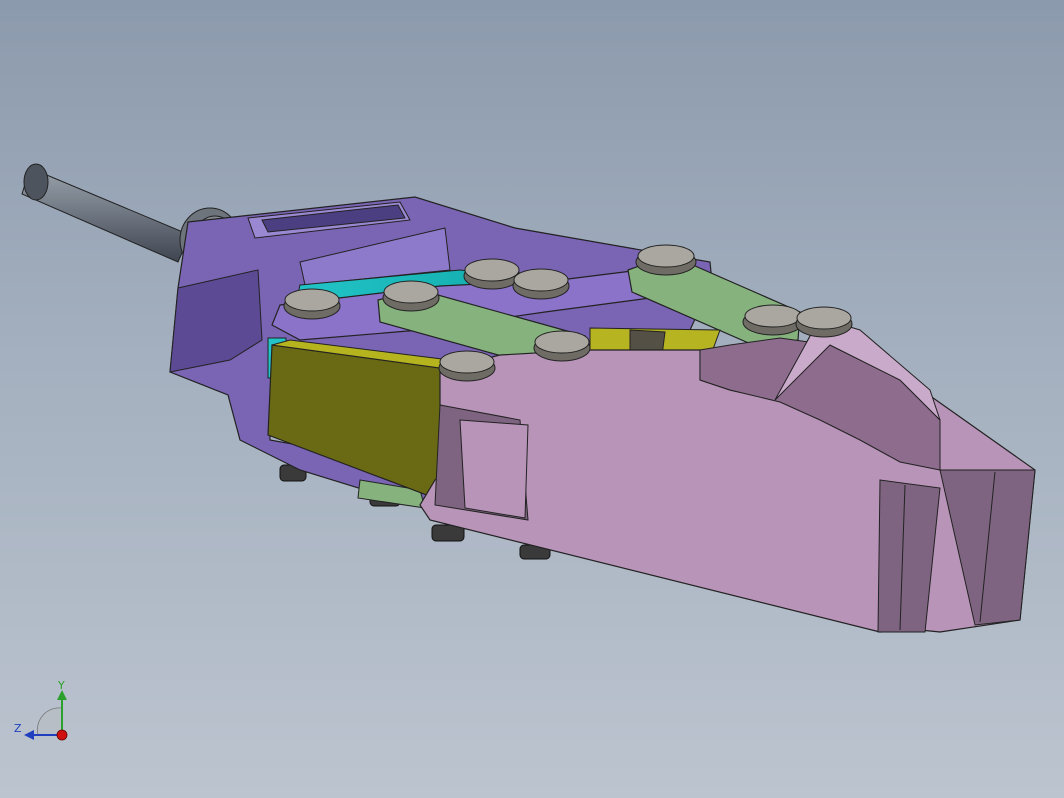 Image resolution: width=1064 pixels, height=798 pixels. I want to click on y-axis-label: Y, so click(61, 685).